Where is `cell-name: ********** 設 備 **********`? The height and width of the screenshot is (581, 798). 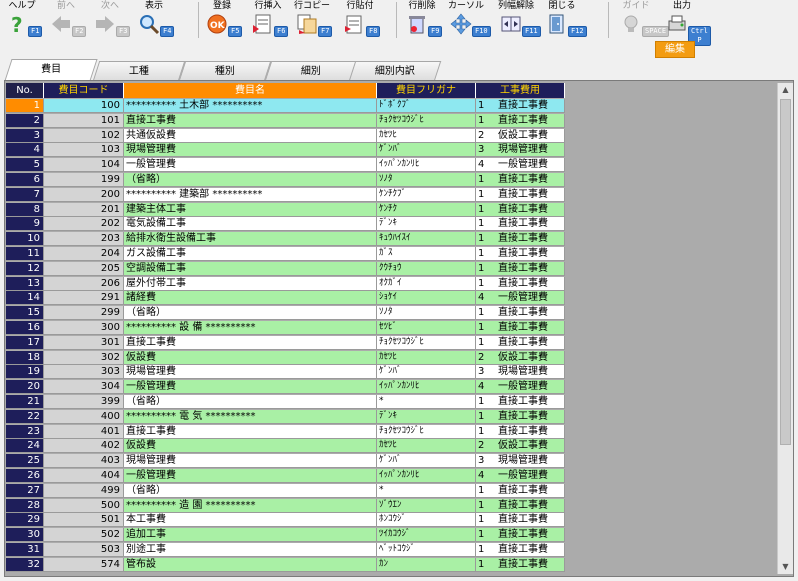
cell-name: ********** 設 備 ********** is located at coordinates (250, 328).